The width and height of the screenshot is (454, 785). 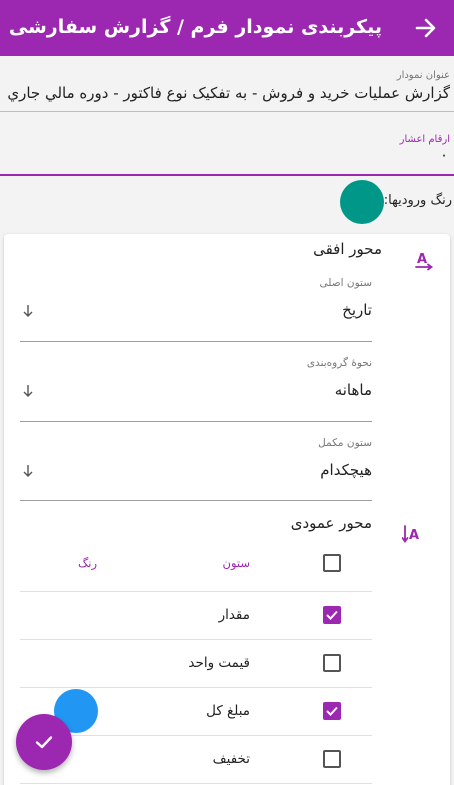 I want to click on column-header: ستون, so click(x=236, y=563).